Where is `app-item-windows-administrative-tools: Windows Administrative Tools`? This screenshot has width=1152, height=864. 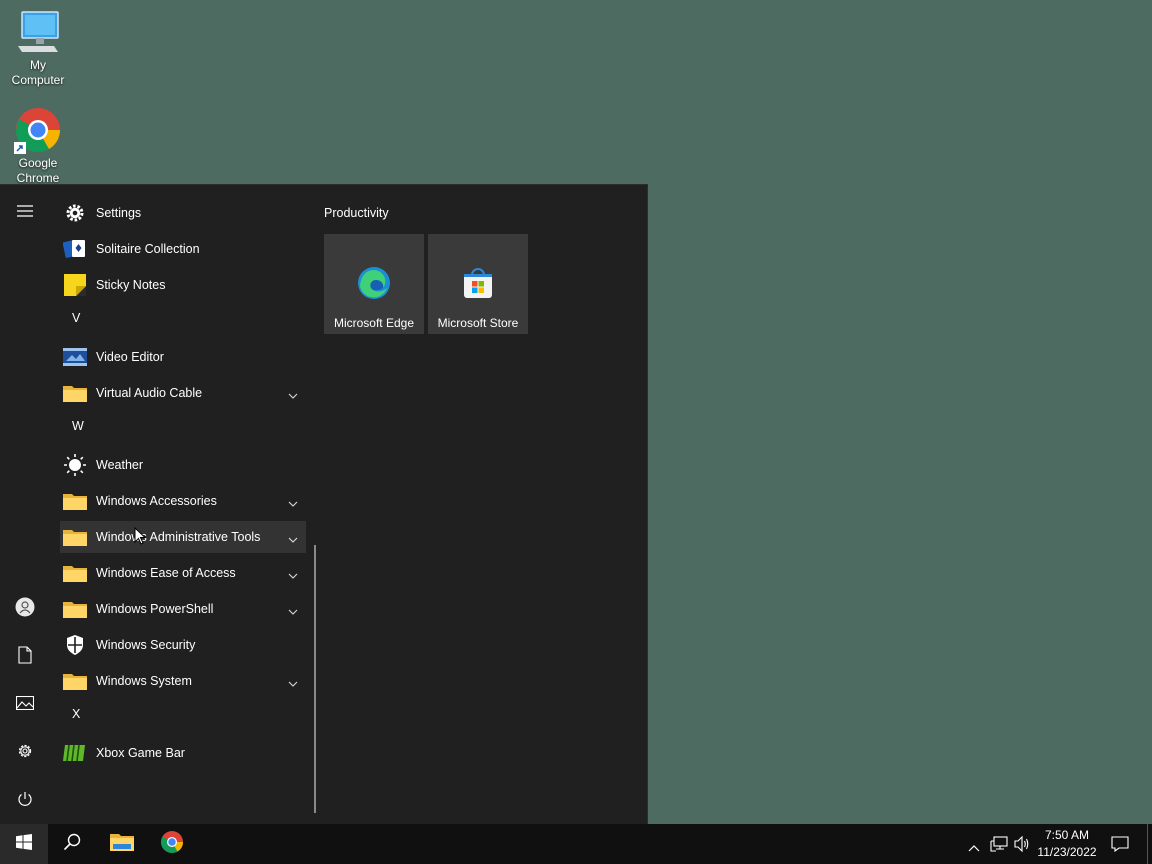 app-item-windows-administrative-tools: Windows Administrative Tools is located at coordinates (183, 537).